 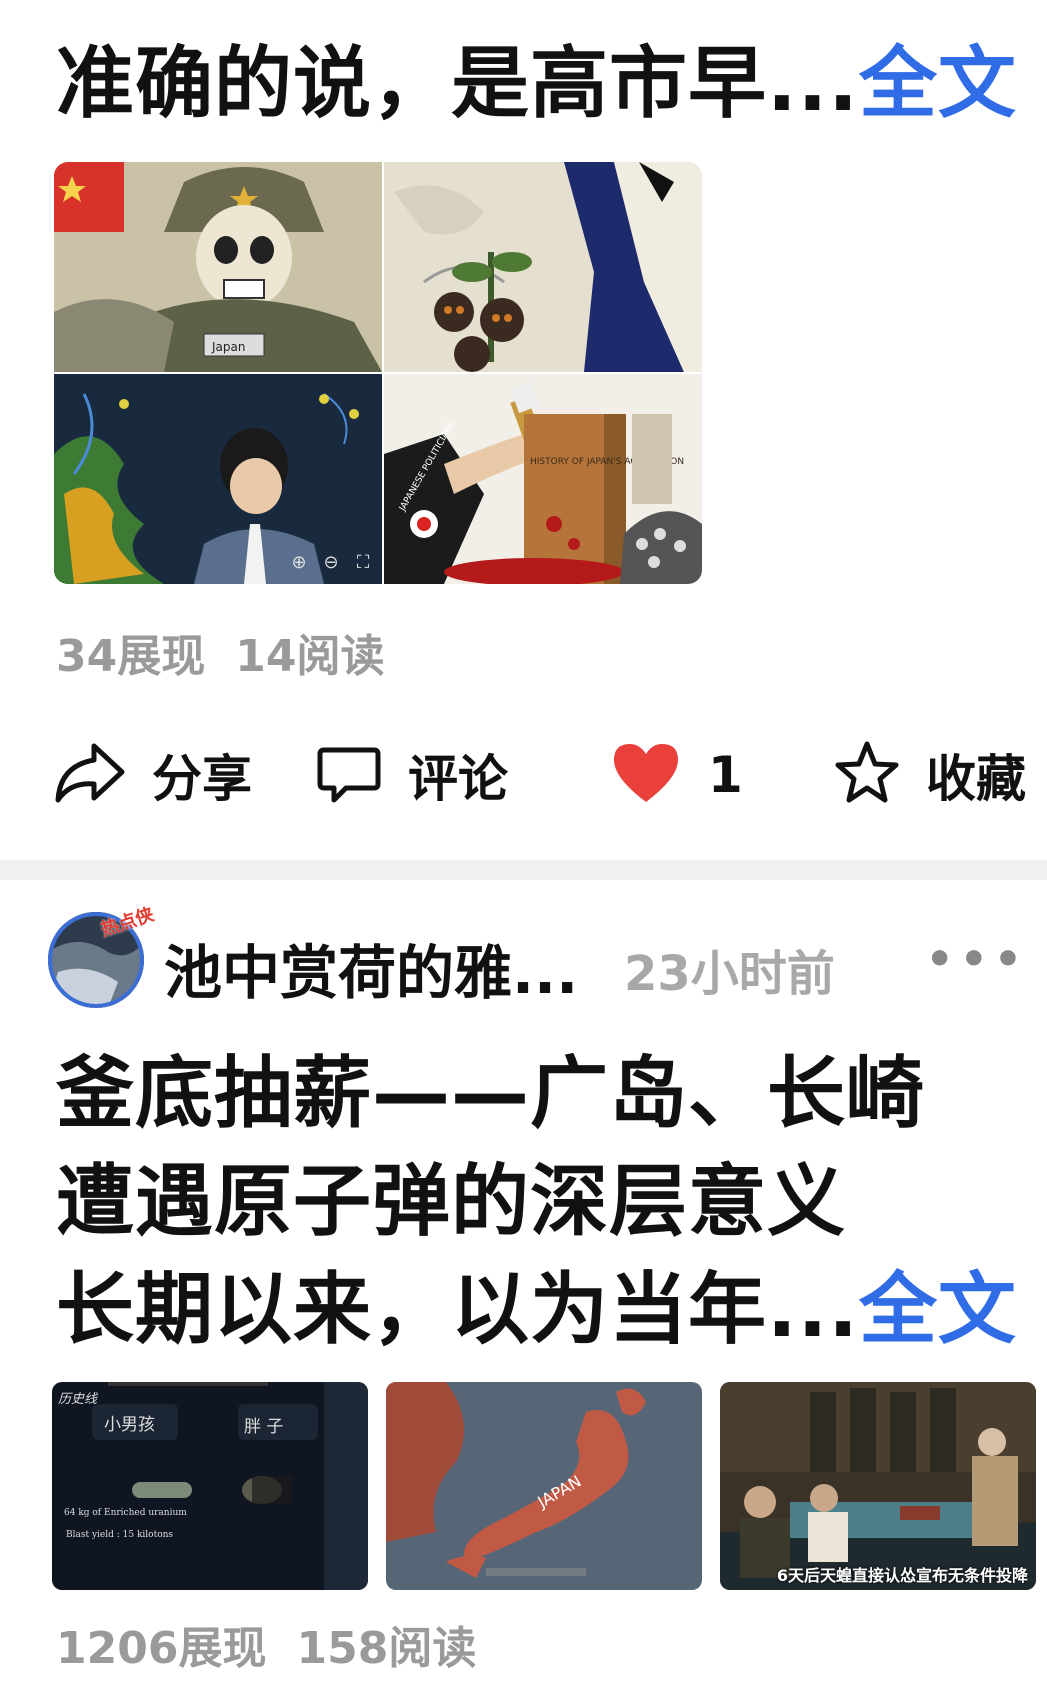 What do you see at coordinates (451, 1202) in the screenshot?
I see `post-title-line: 遭遇原子弹的深层意义` at bounding box center [451, 1202].